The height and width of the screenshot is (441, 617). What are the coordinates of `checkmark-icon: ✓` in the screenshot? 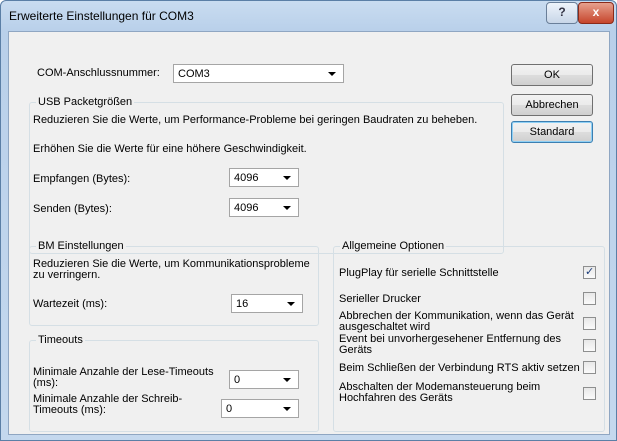 It's located at (590, 272).